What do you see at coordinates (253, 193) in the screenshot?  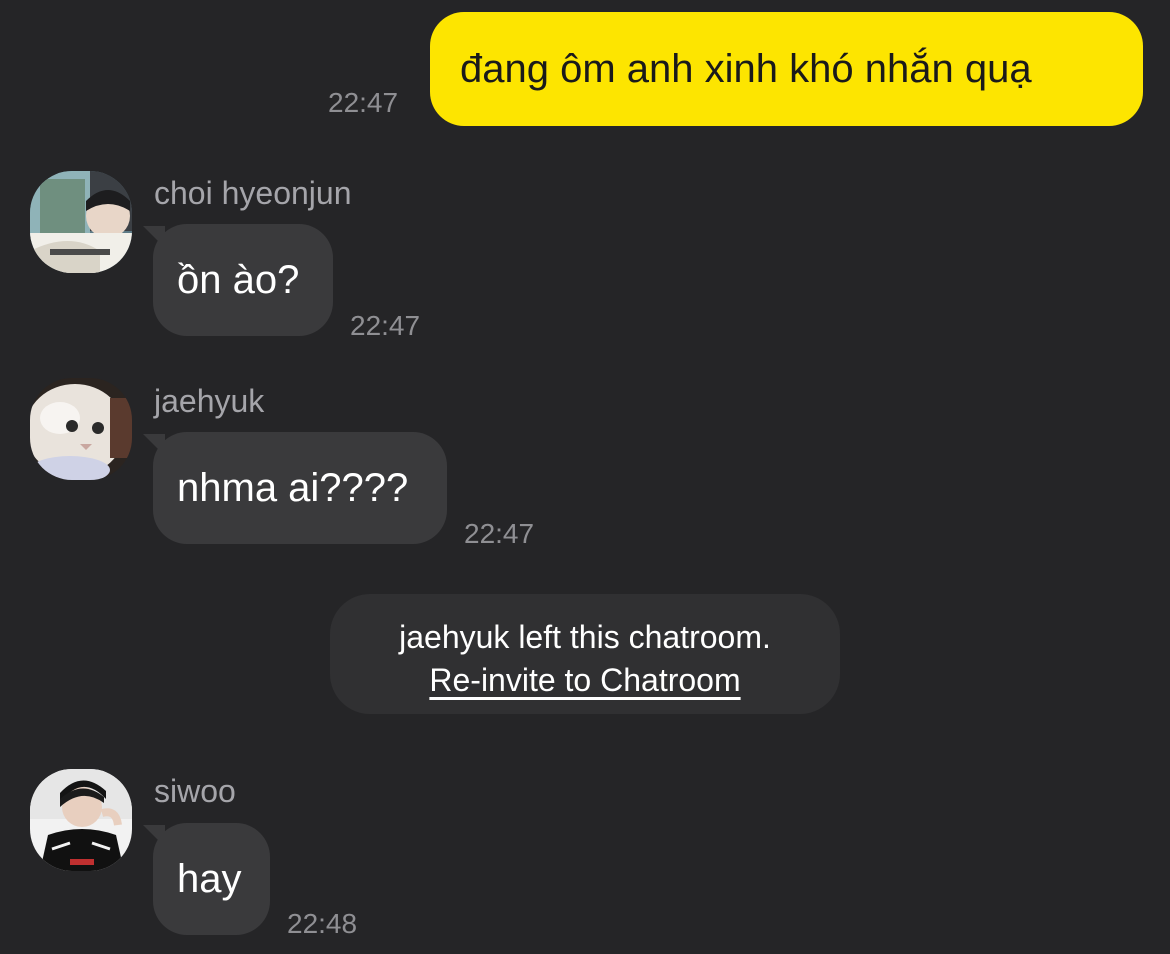 I see `sender-name: choi hyeonjun` at bounding box center [253, 193].